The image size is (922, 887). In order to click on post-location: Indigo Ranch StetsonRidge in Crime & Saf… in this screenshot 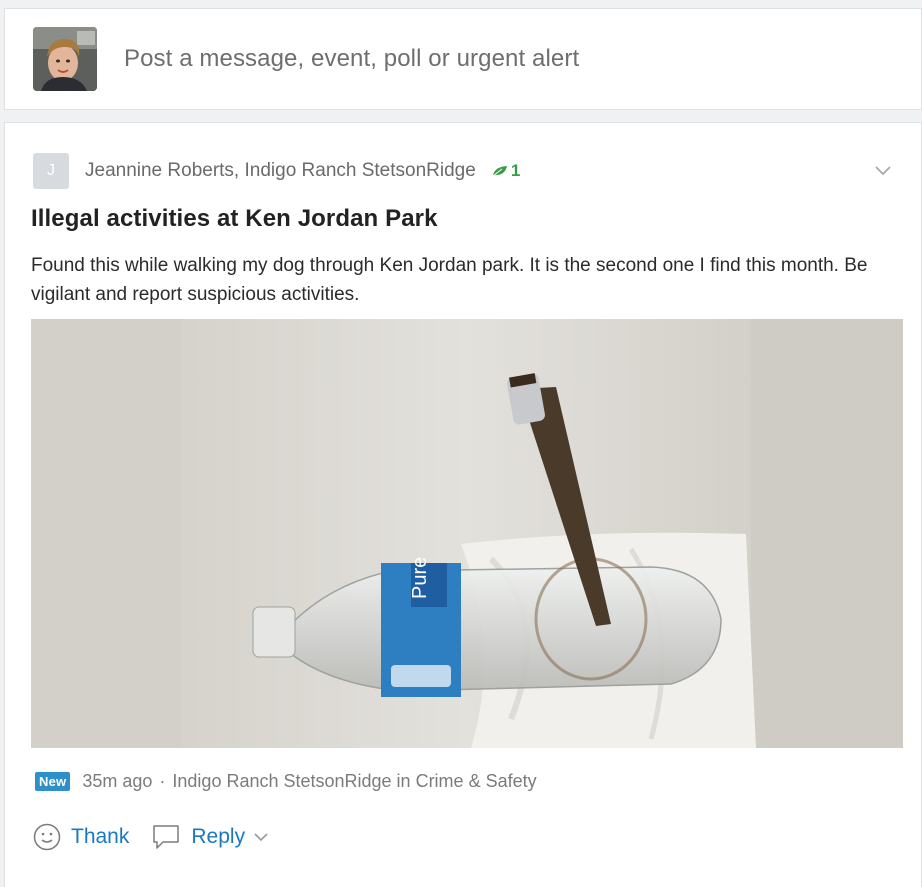, I will do `click(354, 781)`.